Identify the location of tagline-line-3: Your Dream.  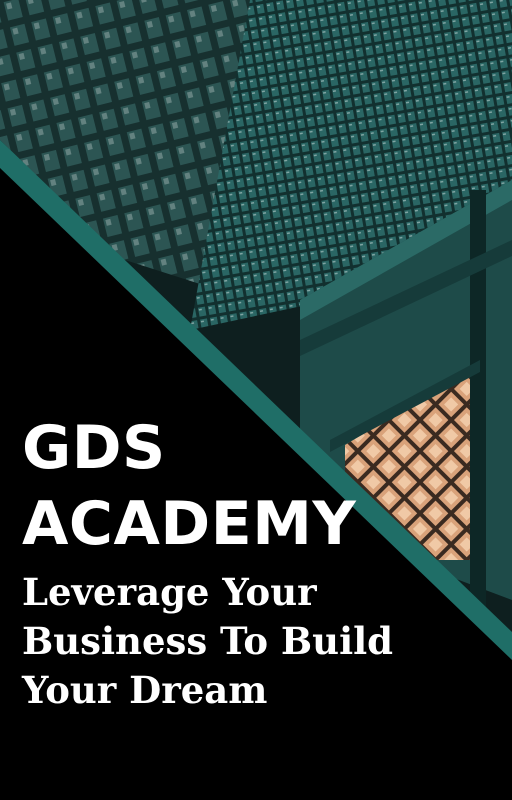
(145, 690).